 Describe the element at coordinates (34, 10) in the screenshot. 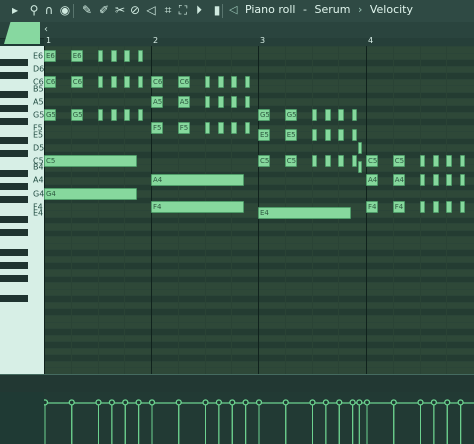

I see `wrench-icon: ⚲` at that location.